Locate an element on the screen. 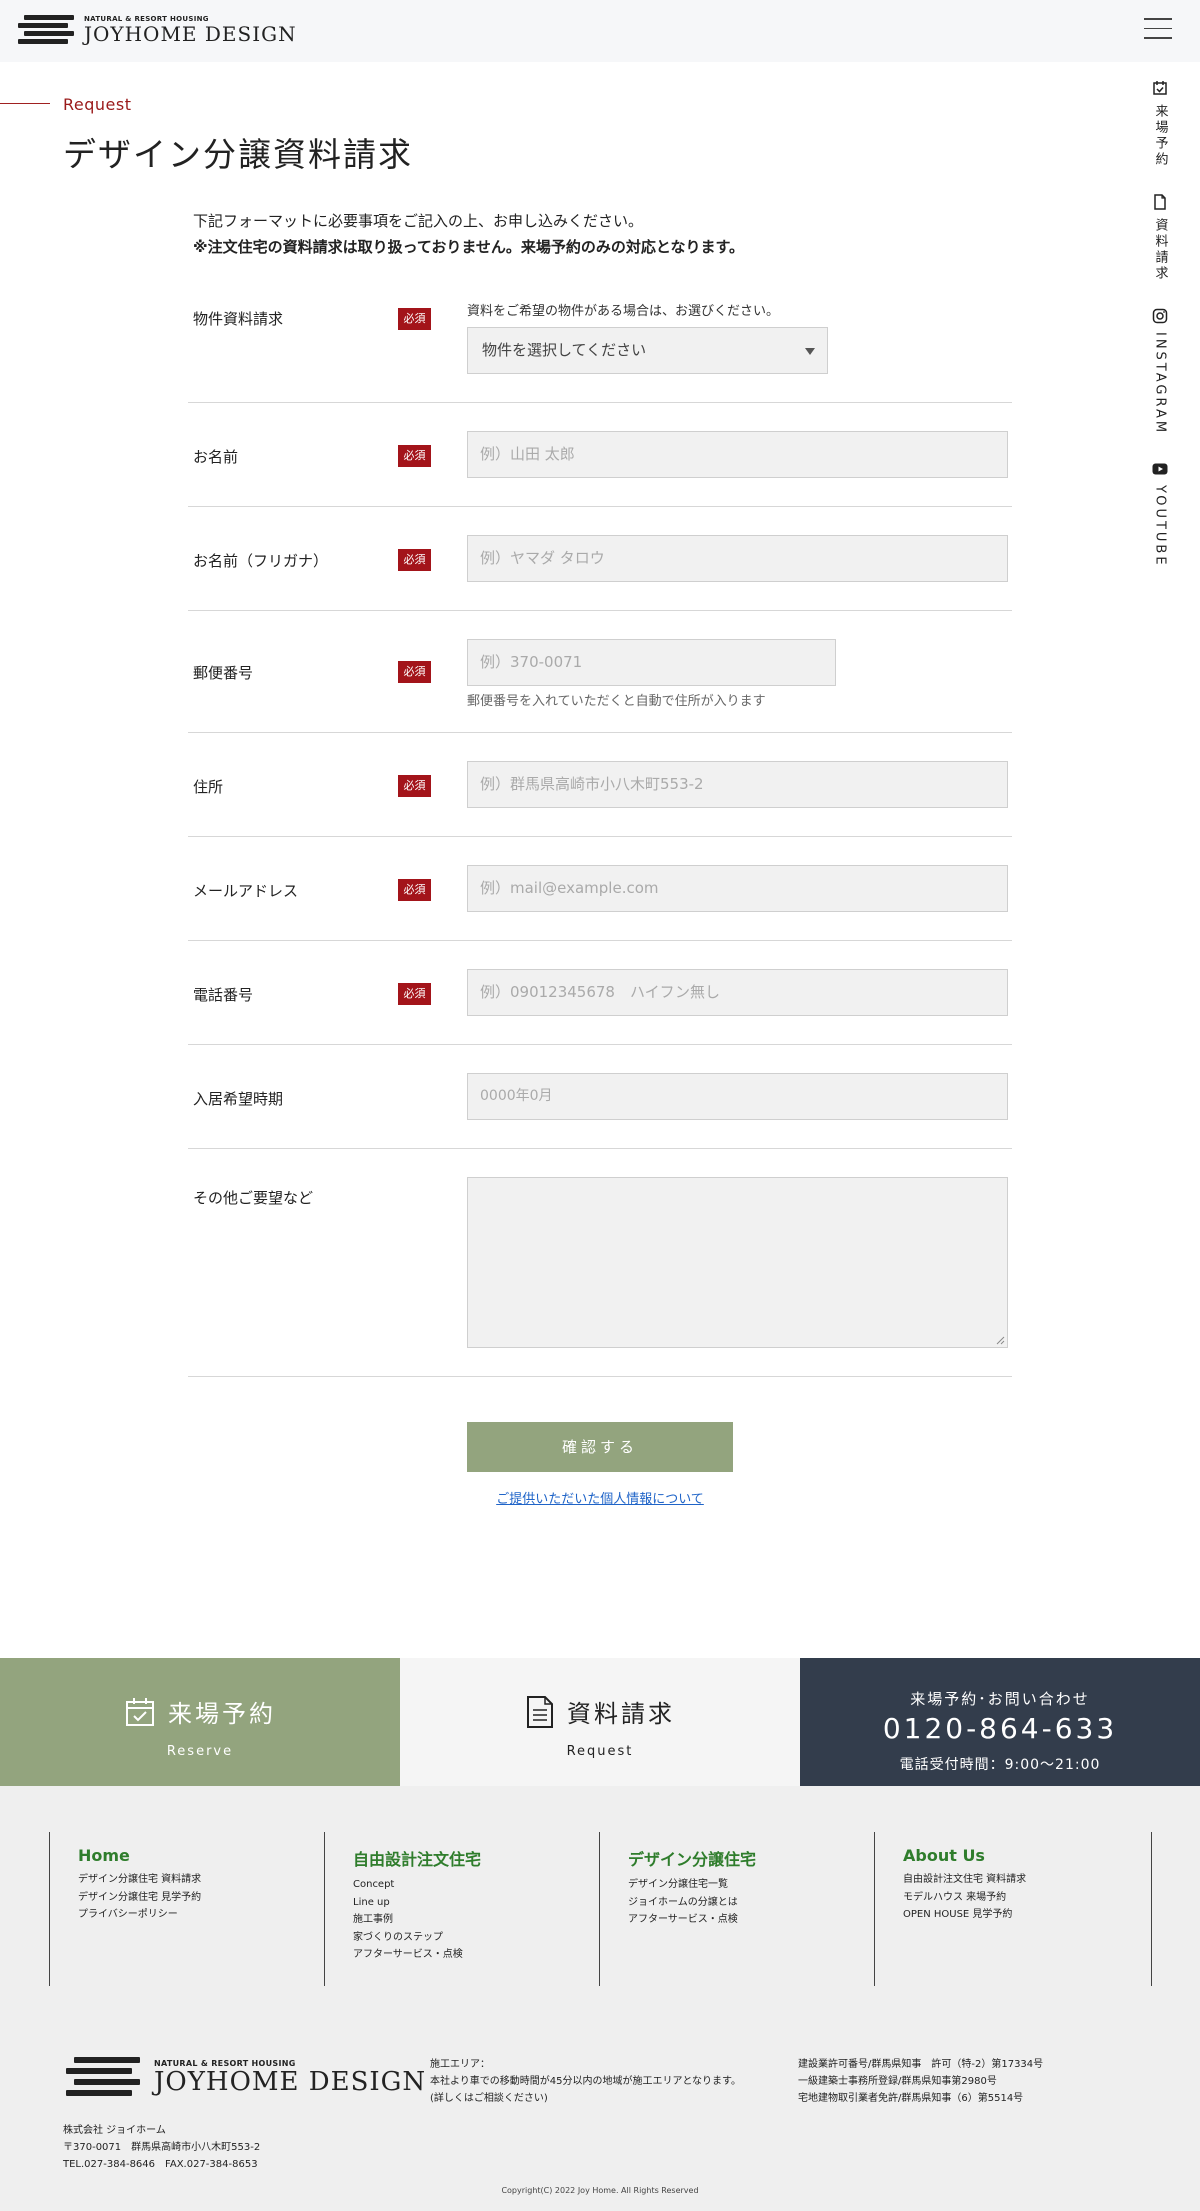 The width and height of the screenshot is (1200, 2211). footer-link: 施工事例 is located at coordinates (476, 1920).